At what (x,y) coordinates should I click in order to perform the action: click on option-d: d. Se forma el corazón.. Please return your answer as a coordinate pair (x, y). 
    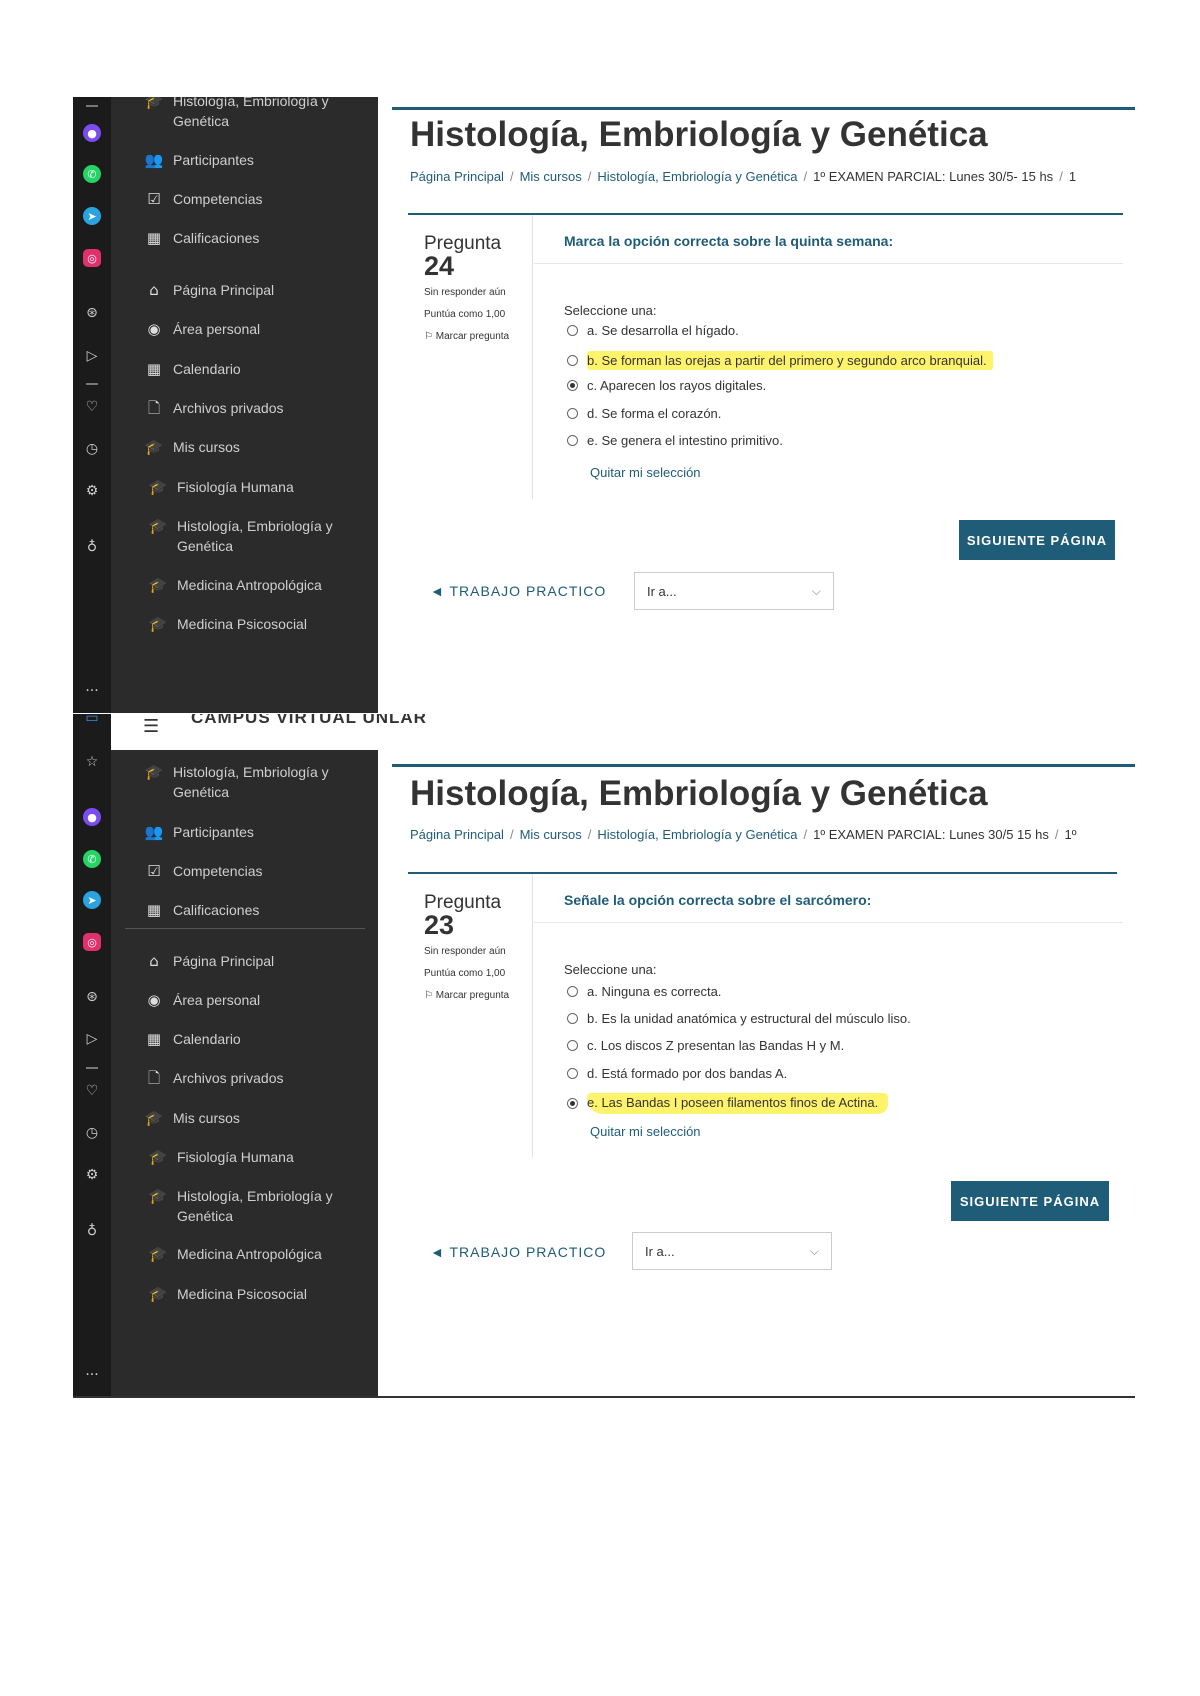
    Looking at the image, I should click on (644, 413).